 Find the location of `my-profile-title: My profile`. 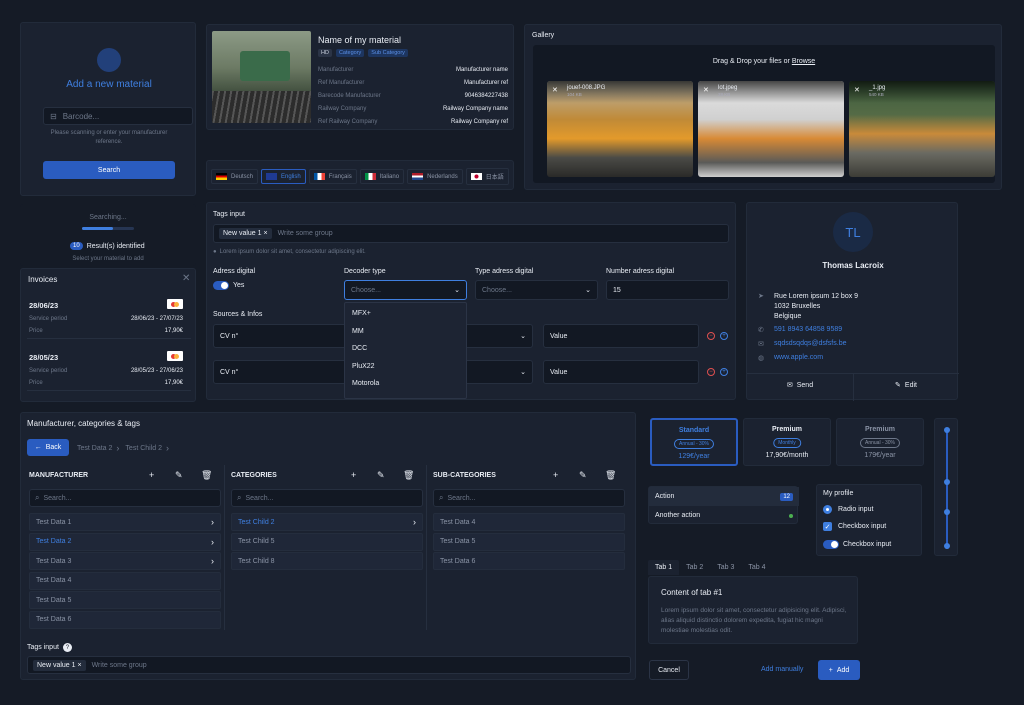

my-profile-title: My profile is located at coordinates (838, 493).